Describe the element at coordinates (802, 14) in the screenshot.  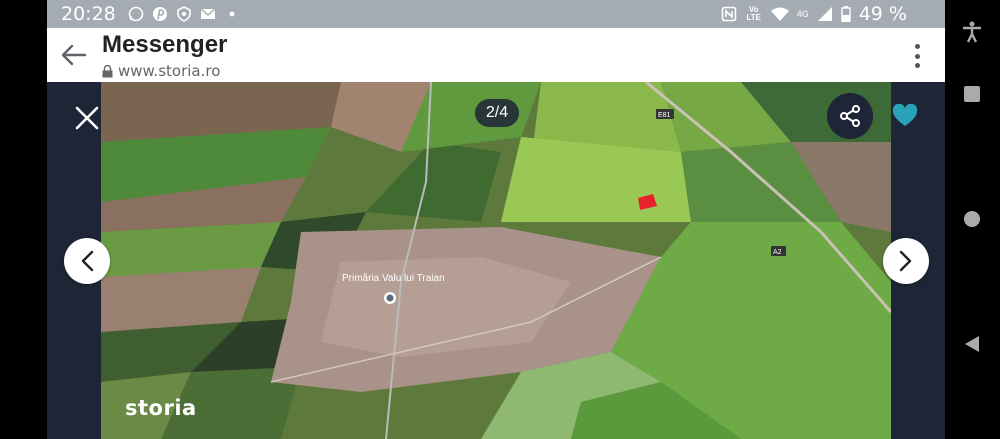
I see `network-label: 4G` at that location.